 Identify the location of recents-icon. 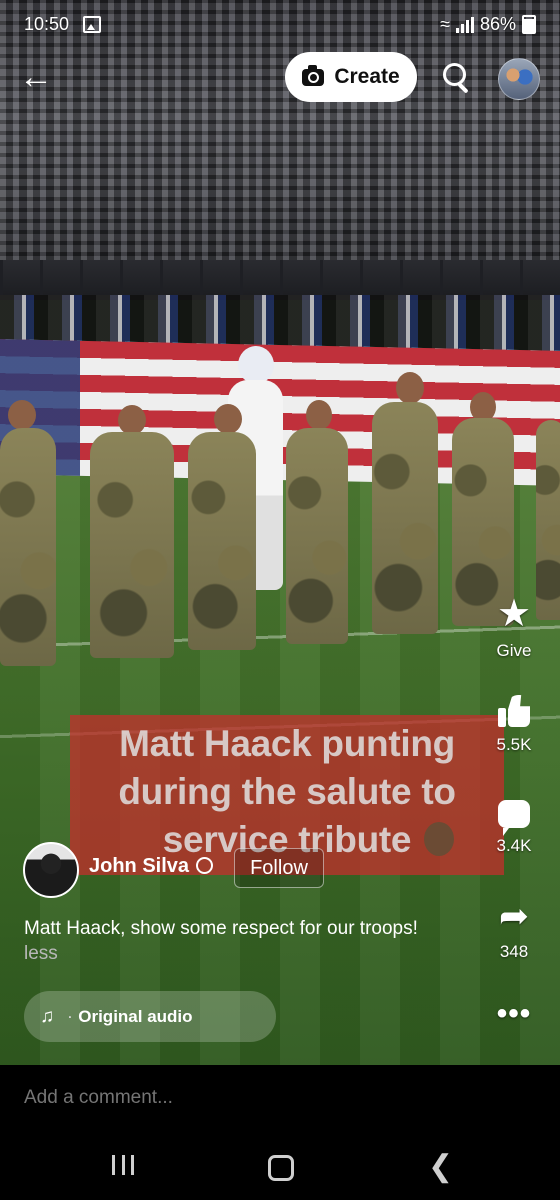
(123, 1166).